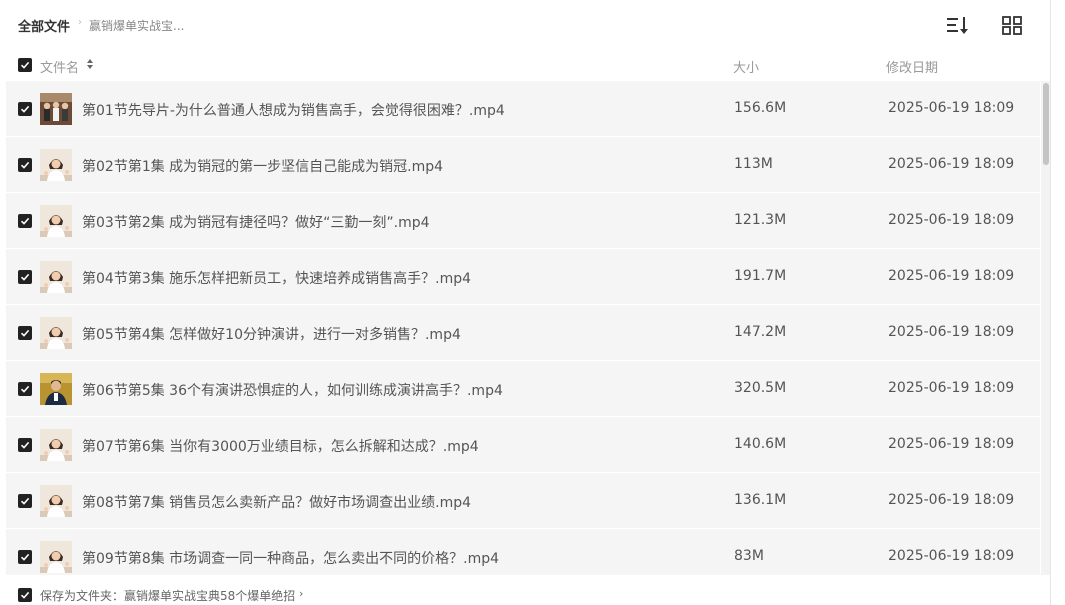 The image size is (1065, 605). What do you see at coordinates (301, 593) in the screenshot?
I see `chevron-right-icon: ›` at bounding box center [301, 593].